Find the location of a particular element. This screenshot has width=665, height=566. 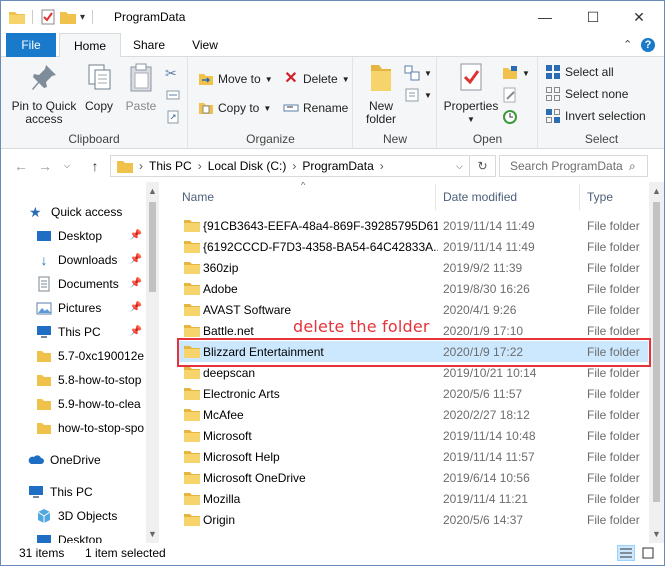

close-button: ✕ is located at coordinates (639, 17).